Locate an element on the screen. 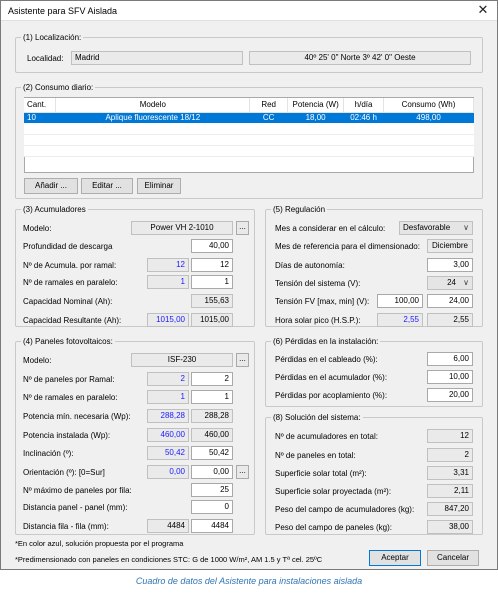 The height and width of the screenshot is (593, 498). acumuladores-legend: (3) Acumuladores is located at coordinates (54, 209).